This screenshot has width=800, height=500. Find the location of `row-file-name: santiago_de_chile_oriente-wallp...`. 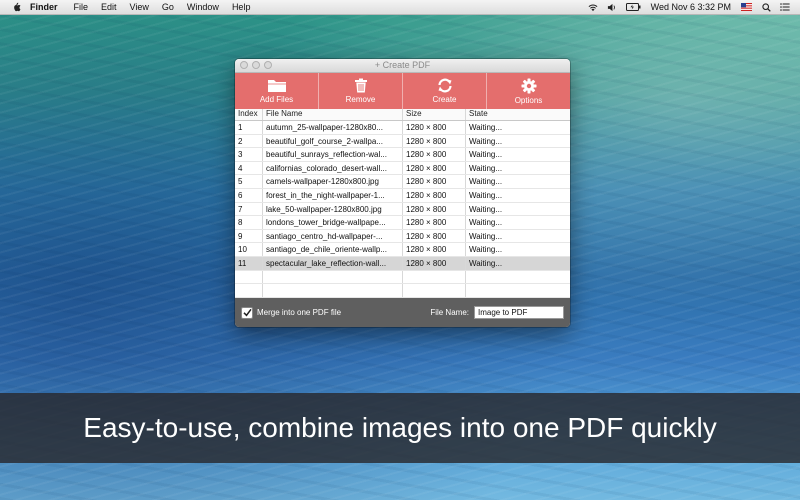

row-file-name: santiago_de_chile_oriente-wallp... is located at coordinates (333, 249).